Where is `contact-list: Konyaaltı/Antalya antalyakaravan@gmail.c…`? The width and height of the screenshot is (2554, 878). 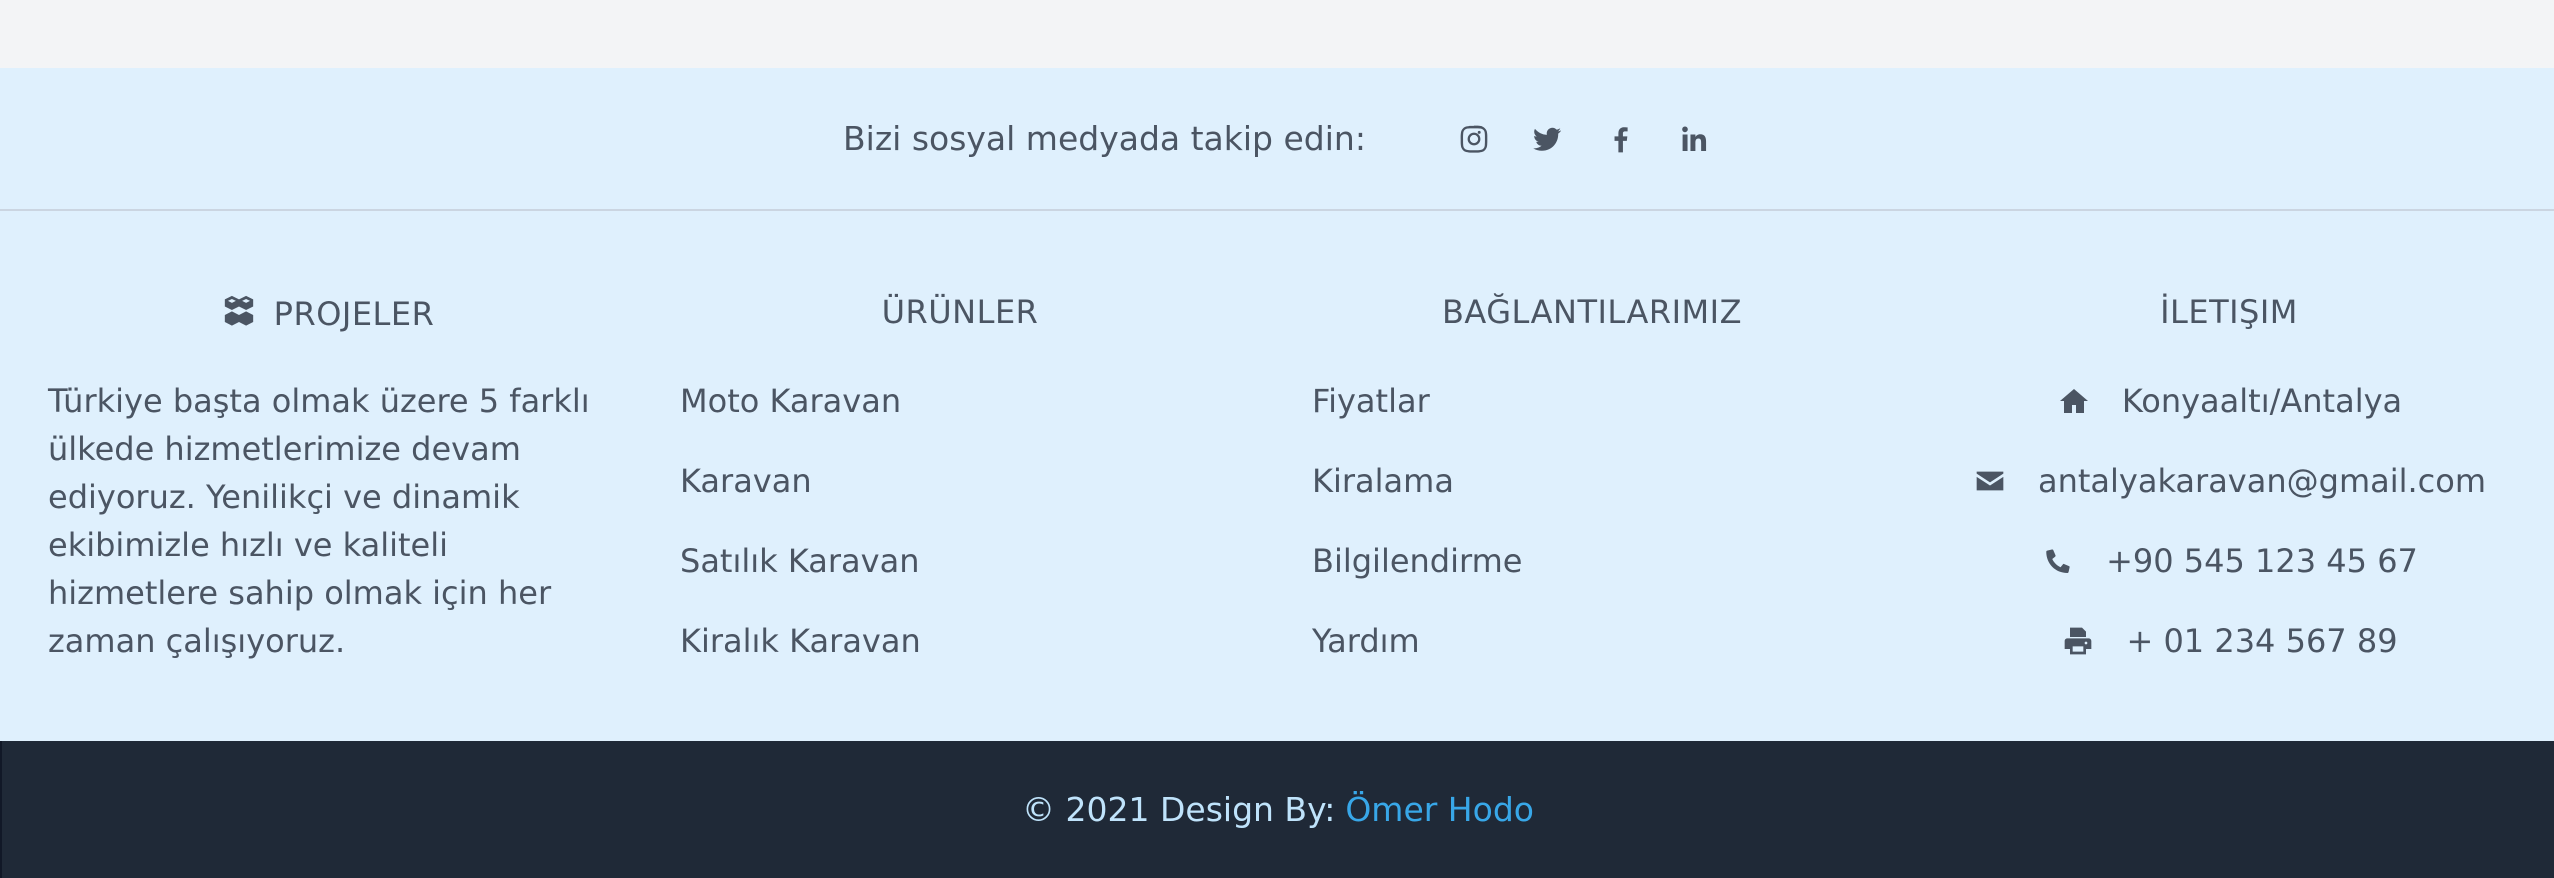 contact-list: Konyaaltı/Antalya antalyakaravan@gmail.c… is located at coordinates (2229, 537).